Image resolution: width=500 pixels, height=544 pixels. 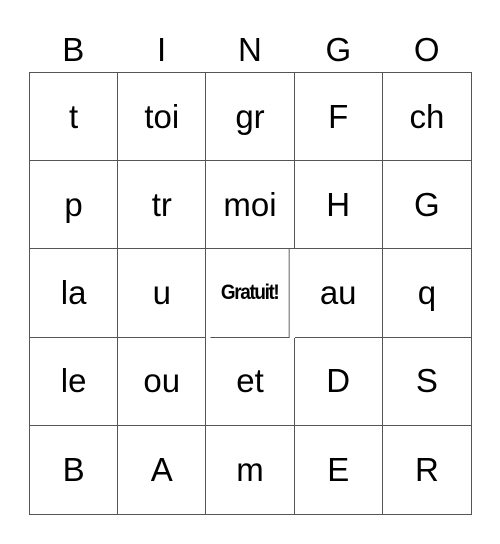 I want to click on bingo-cell: S, so click(x=426, y=382).